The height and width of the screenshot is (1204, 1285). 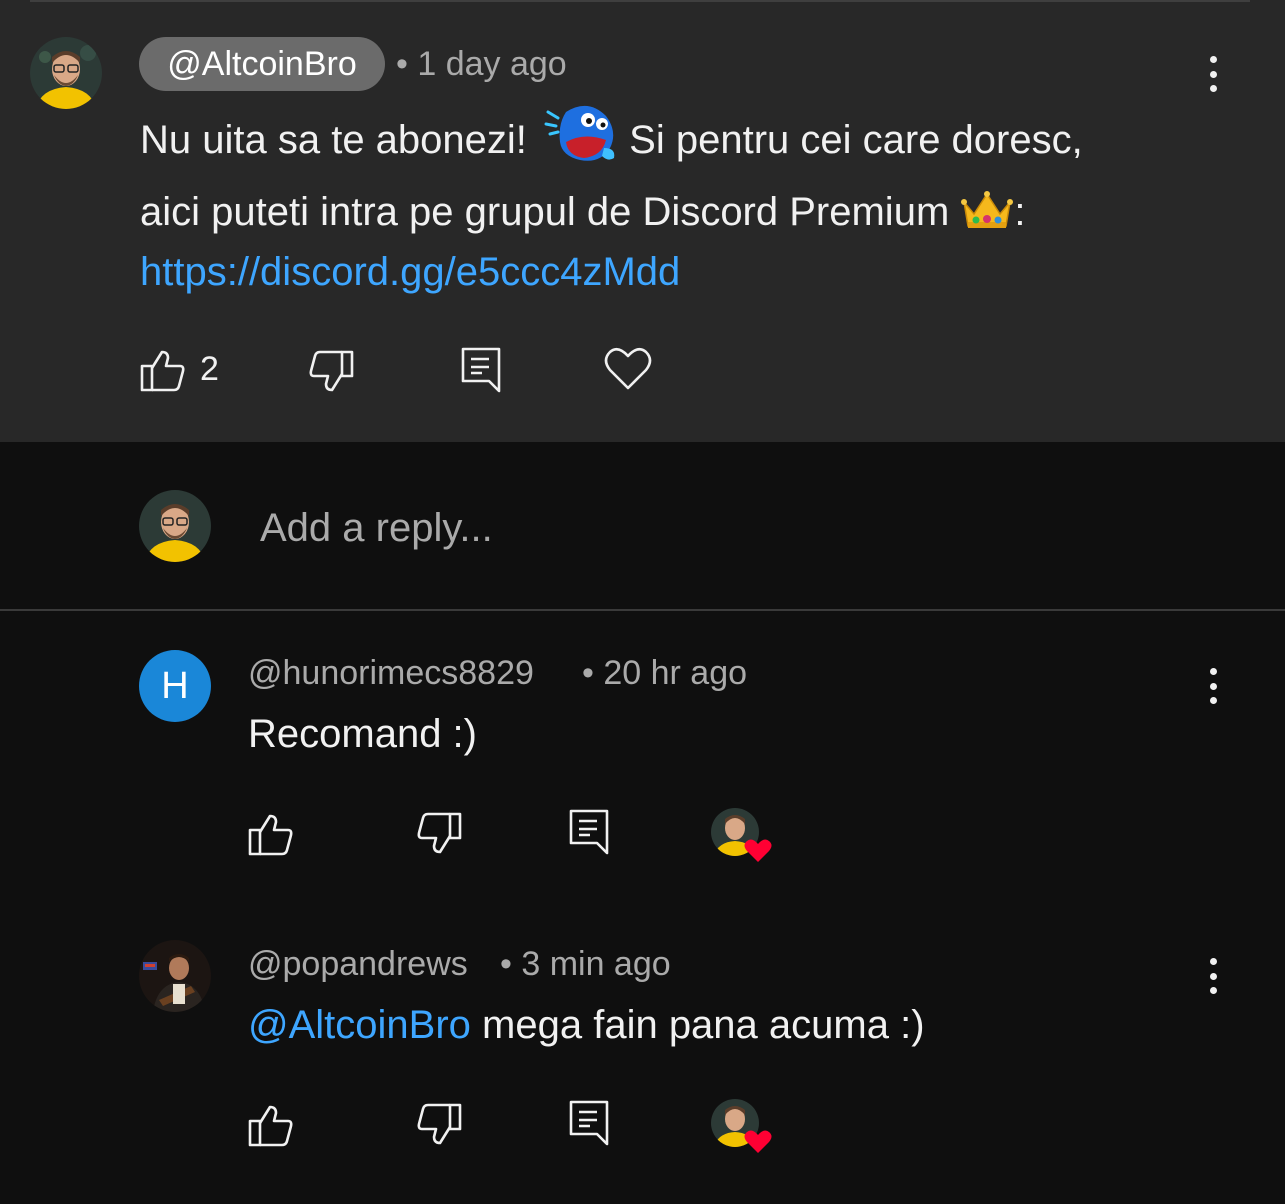 What do you see at coordinates (262, 64) in the screenshot?
I see `author-handle-pill: @AltcoinBro` at bounding box center [262, 64].